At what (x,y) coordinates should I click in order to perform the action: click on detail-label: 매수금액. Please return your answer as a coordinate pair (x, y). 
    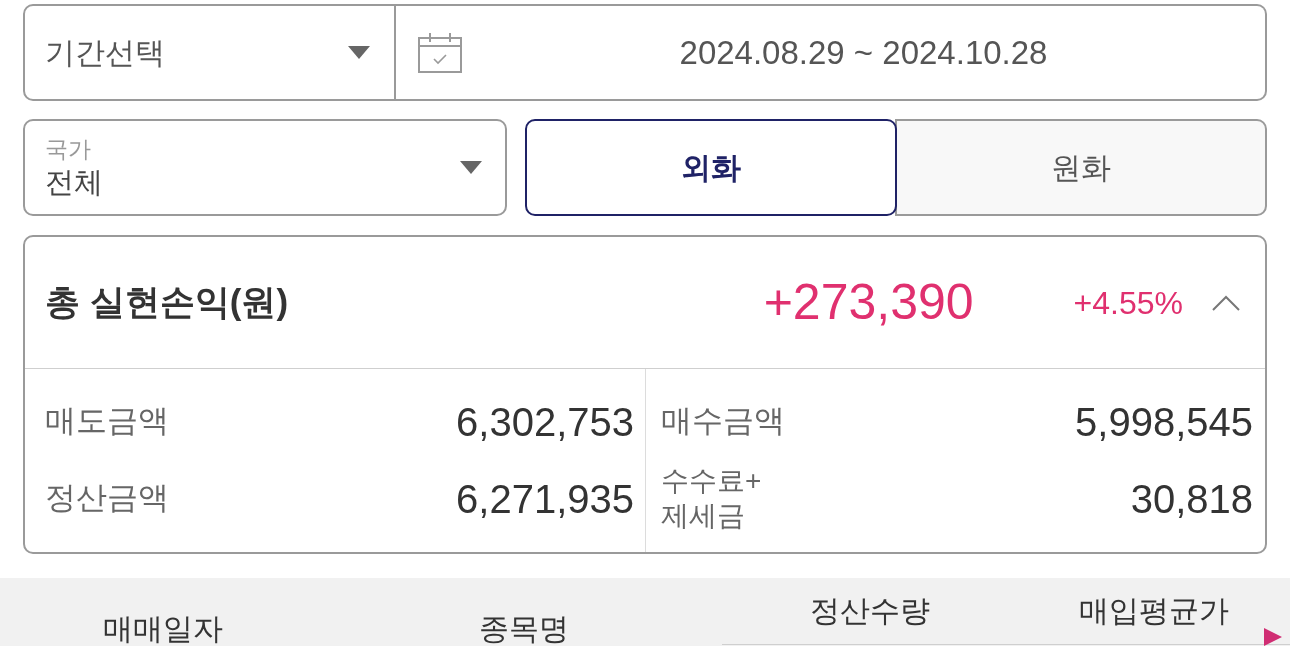
    Looking at the image, I should click on (723, 421).